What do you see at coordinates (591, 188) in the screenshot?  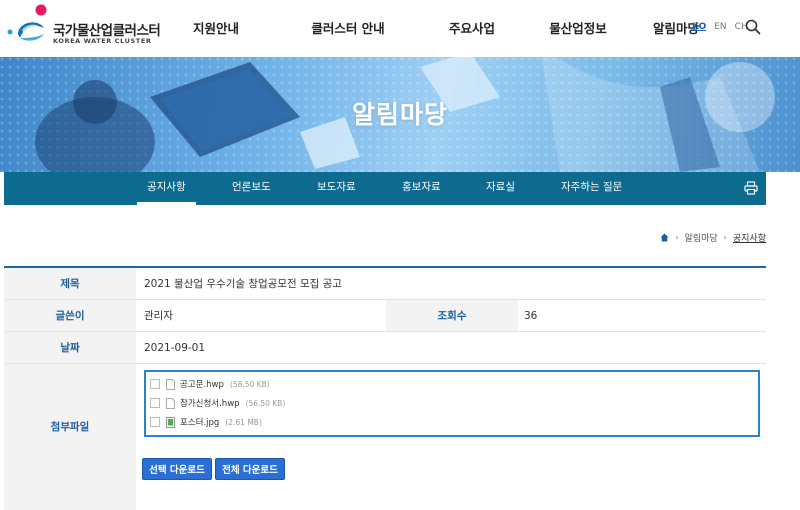 I see `tab-faq: 자주하는 질문` at bounding box center [591, 188].